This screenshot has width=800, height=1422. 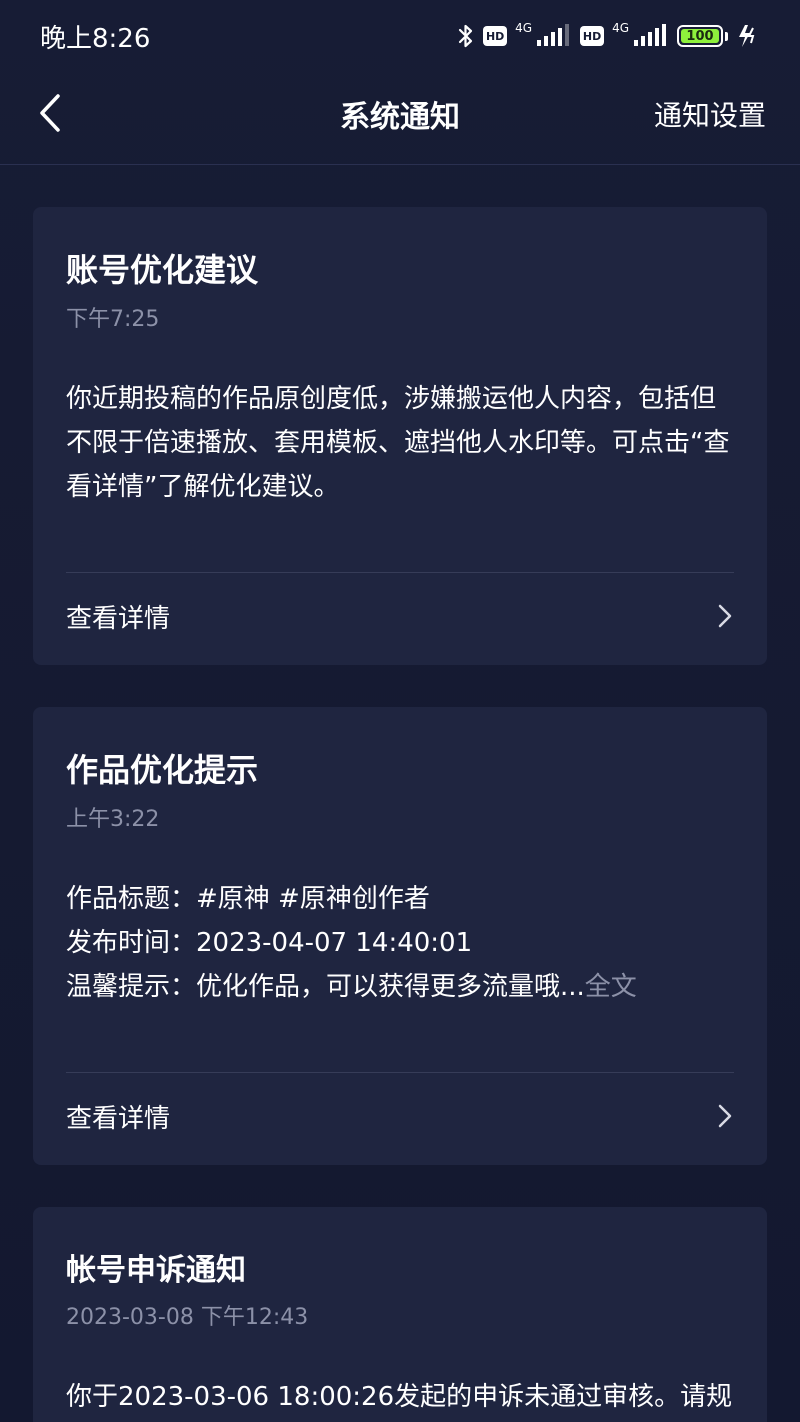 I want to click on card-body-line: 你近期投稿的作品原创度低，涉嫌搬运他人内容，包括但, so click(x=391, y=399).